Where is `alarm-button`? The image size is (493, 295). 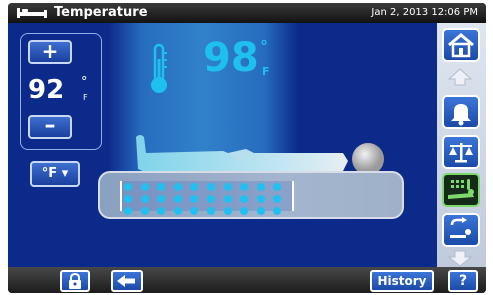
alarm-button is located at coordinates (461, 112).